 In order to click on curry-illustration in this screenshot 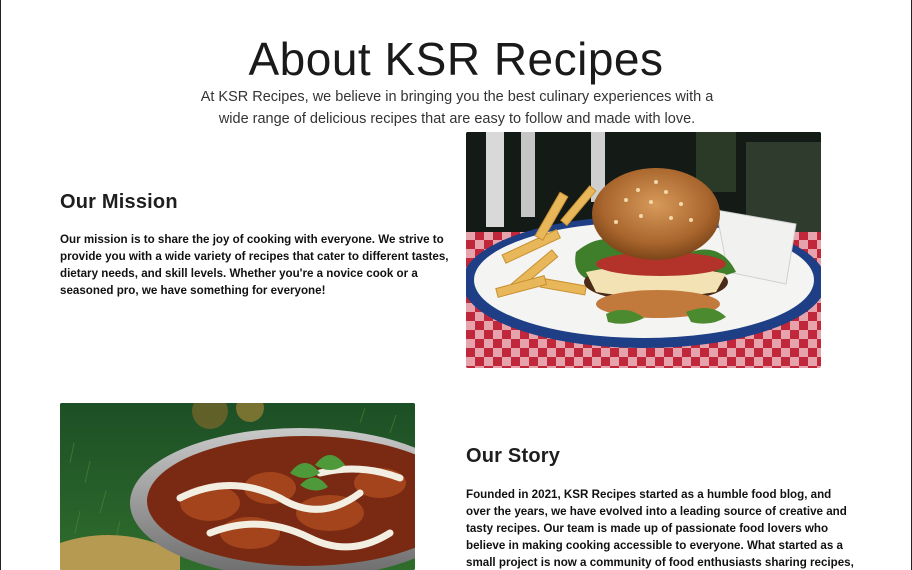, I will do `click(237, 486)`.